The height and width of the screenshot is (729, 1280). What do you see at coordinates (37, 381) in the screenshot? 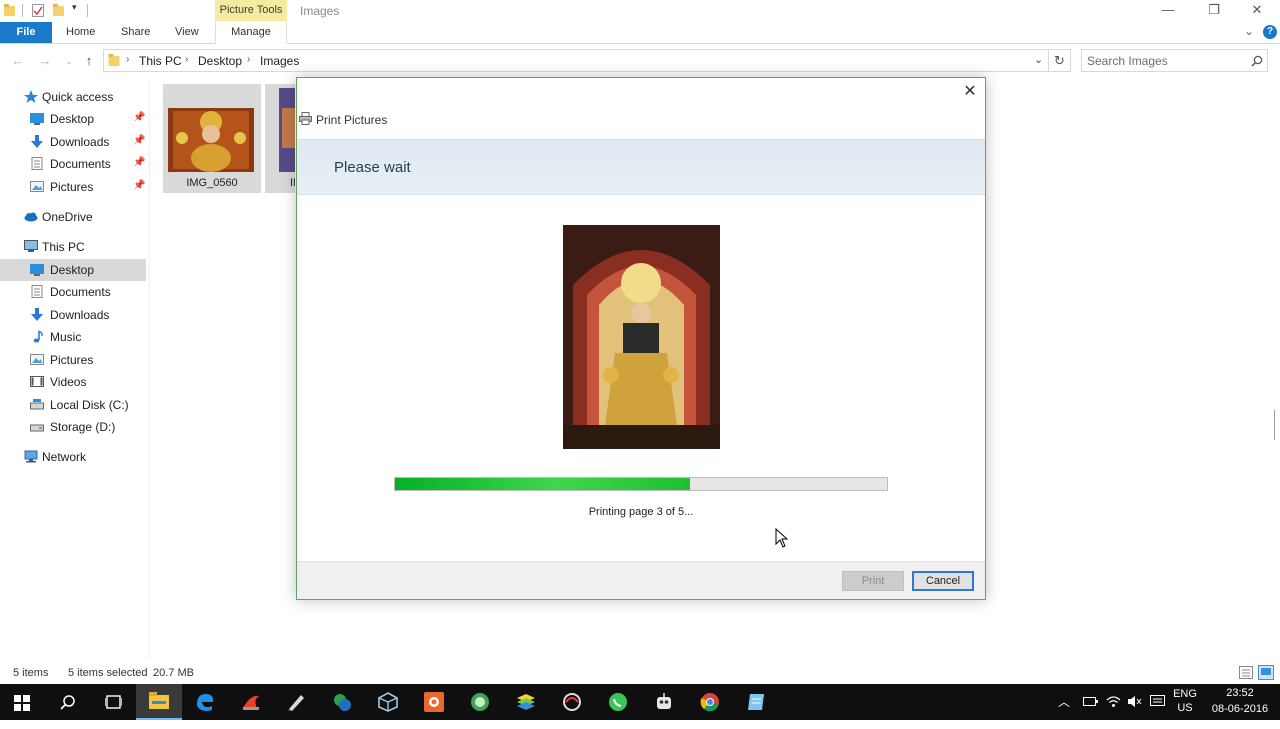
I see `videos-icon` at bounding box center [37, 381].